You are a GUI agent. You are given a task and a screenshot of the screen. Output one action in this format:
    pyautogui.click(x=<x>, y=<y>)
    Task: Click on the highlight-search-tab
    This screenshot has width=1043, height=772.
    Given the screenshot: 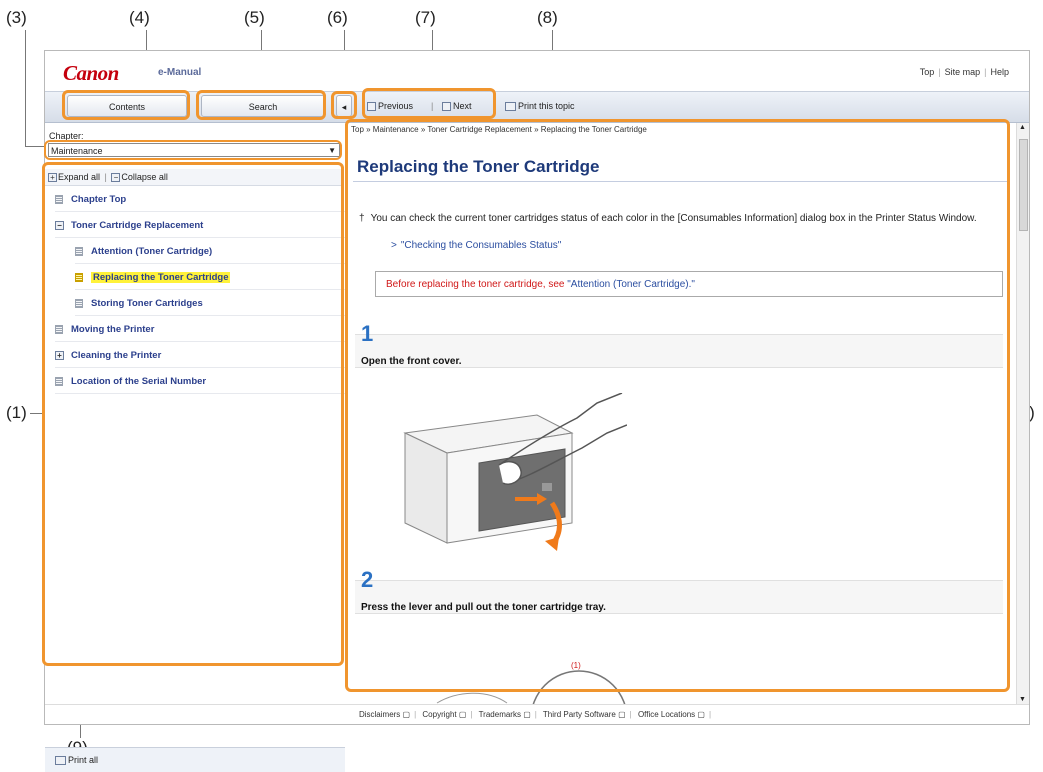 What is the action you would take?
    pyautogui.click(x=261, y=105)
    